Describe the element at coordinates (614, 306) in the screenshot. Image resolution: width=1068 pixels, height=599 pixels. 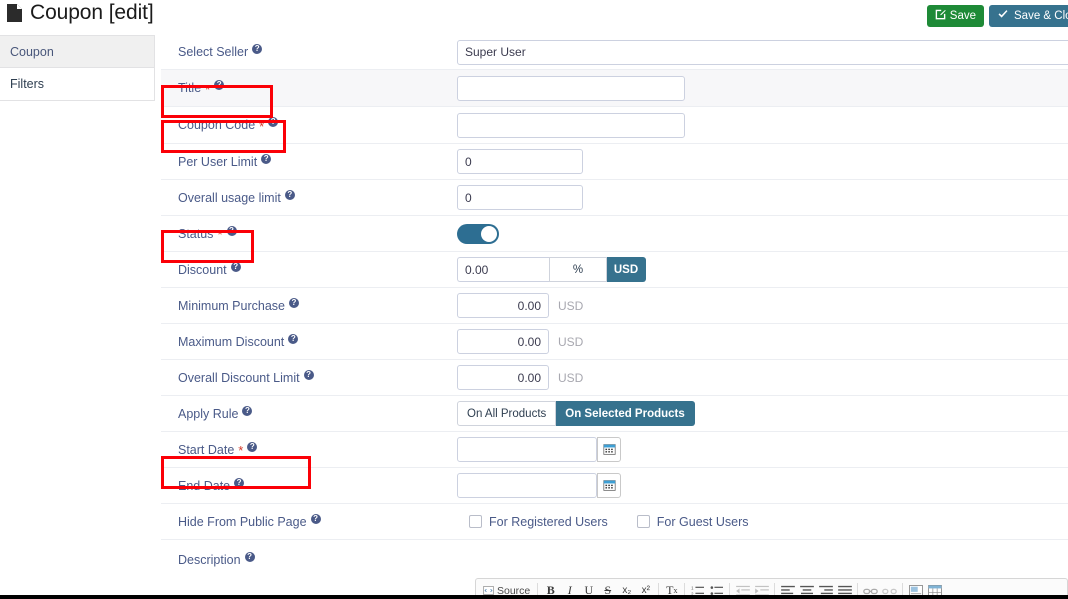
I see `form-row-minimum-purchase: Minimum Purchase ? USD` at that location.